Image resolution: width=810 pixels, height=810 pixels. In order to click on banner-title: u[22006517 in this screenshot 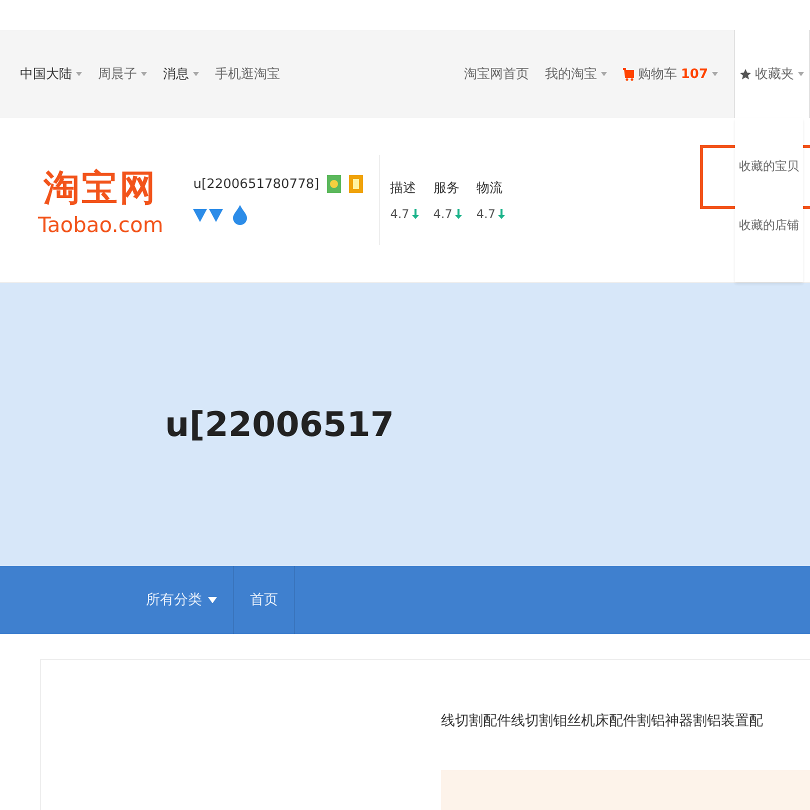, I will do `click(279, 424)`.